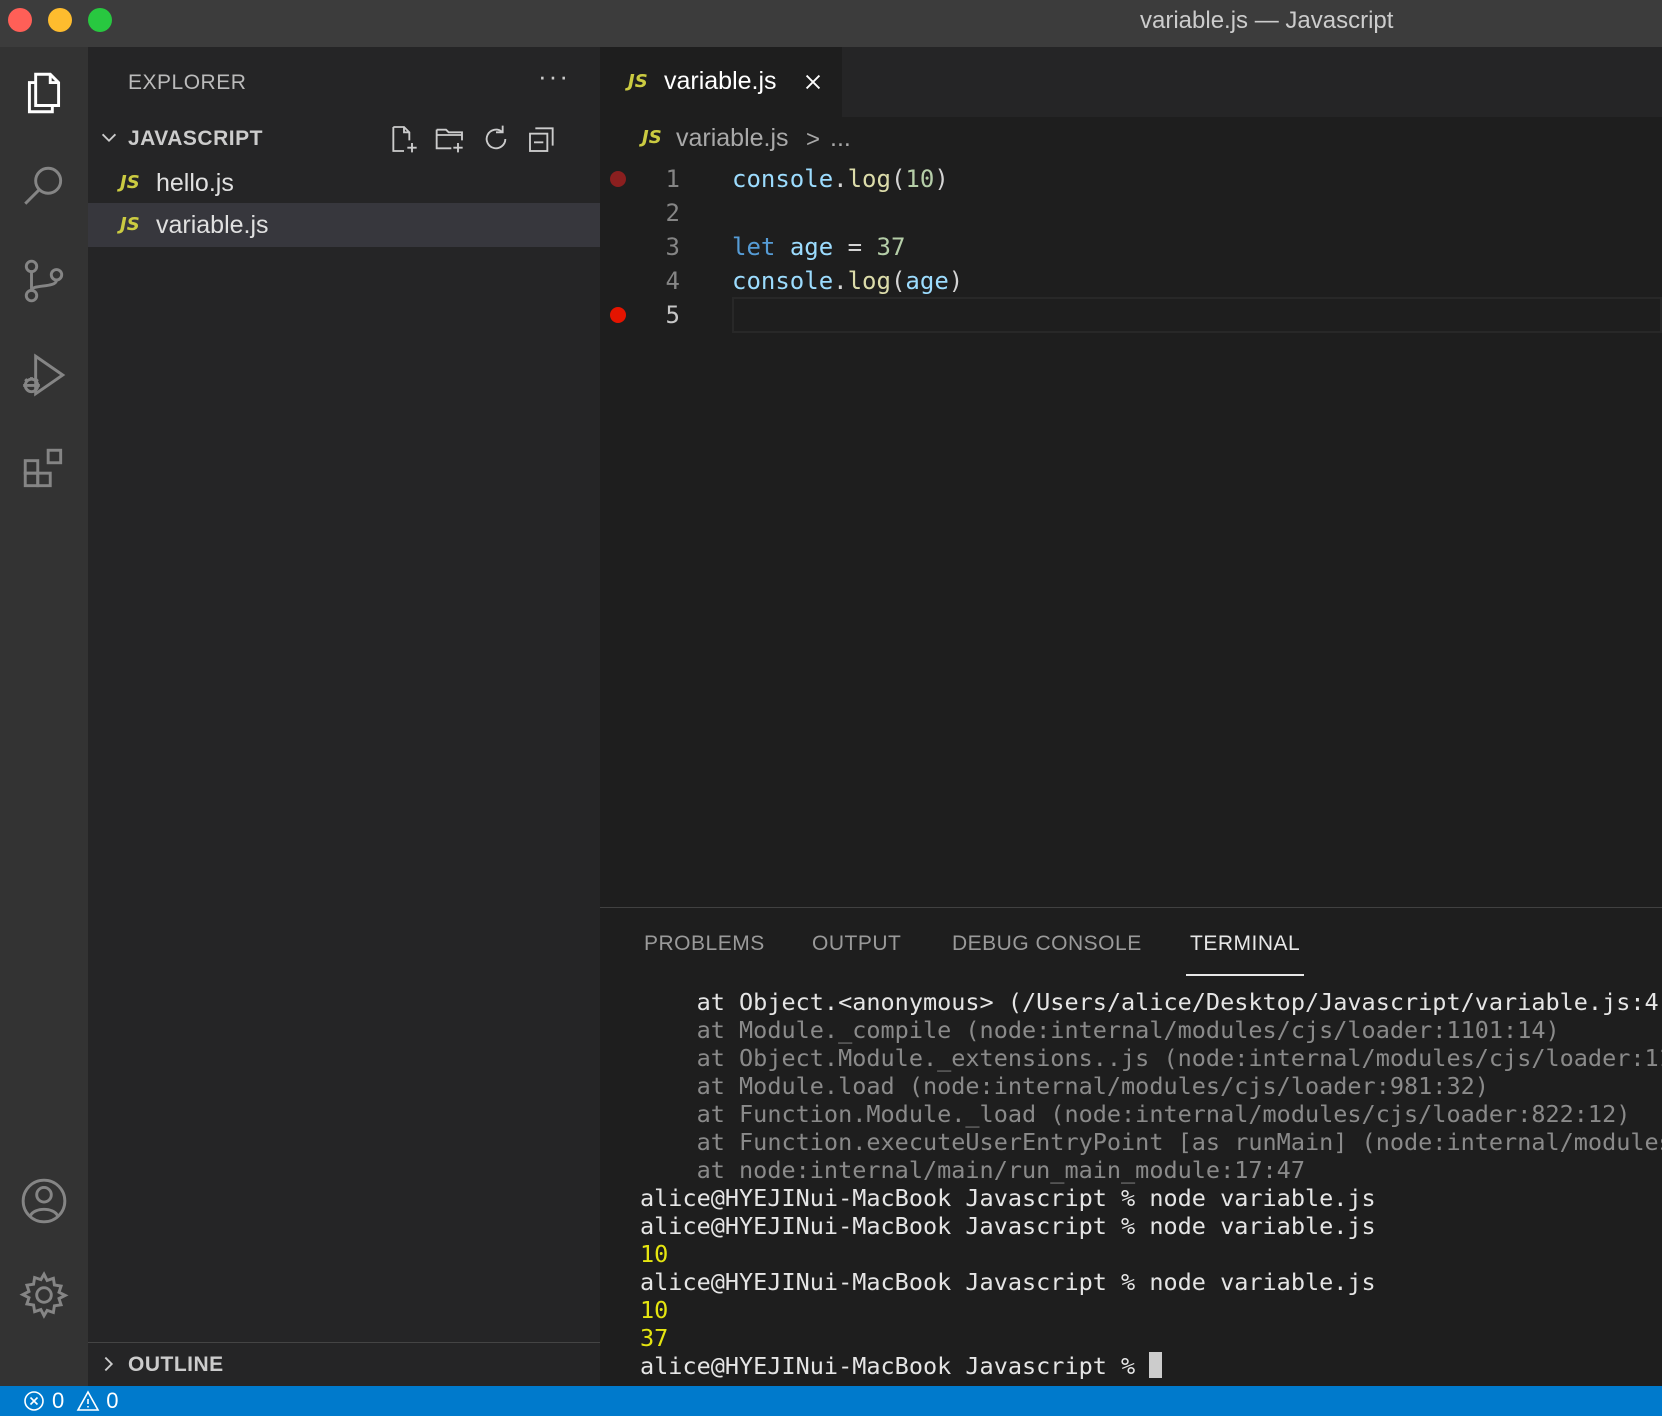 Image resolution: width=1662 pixels, height=1416 pixels. I want to click on new-file-icon, so click(404, 139).